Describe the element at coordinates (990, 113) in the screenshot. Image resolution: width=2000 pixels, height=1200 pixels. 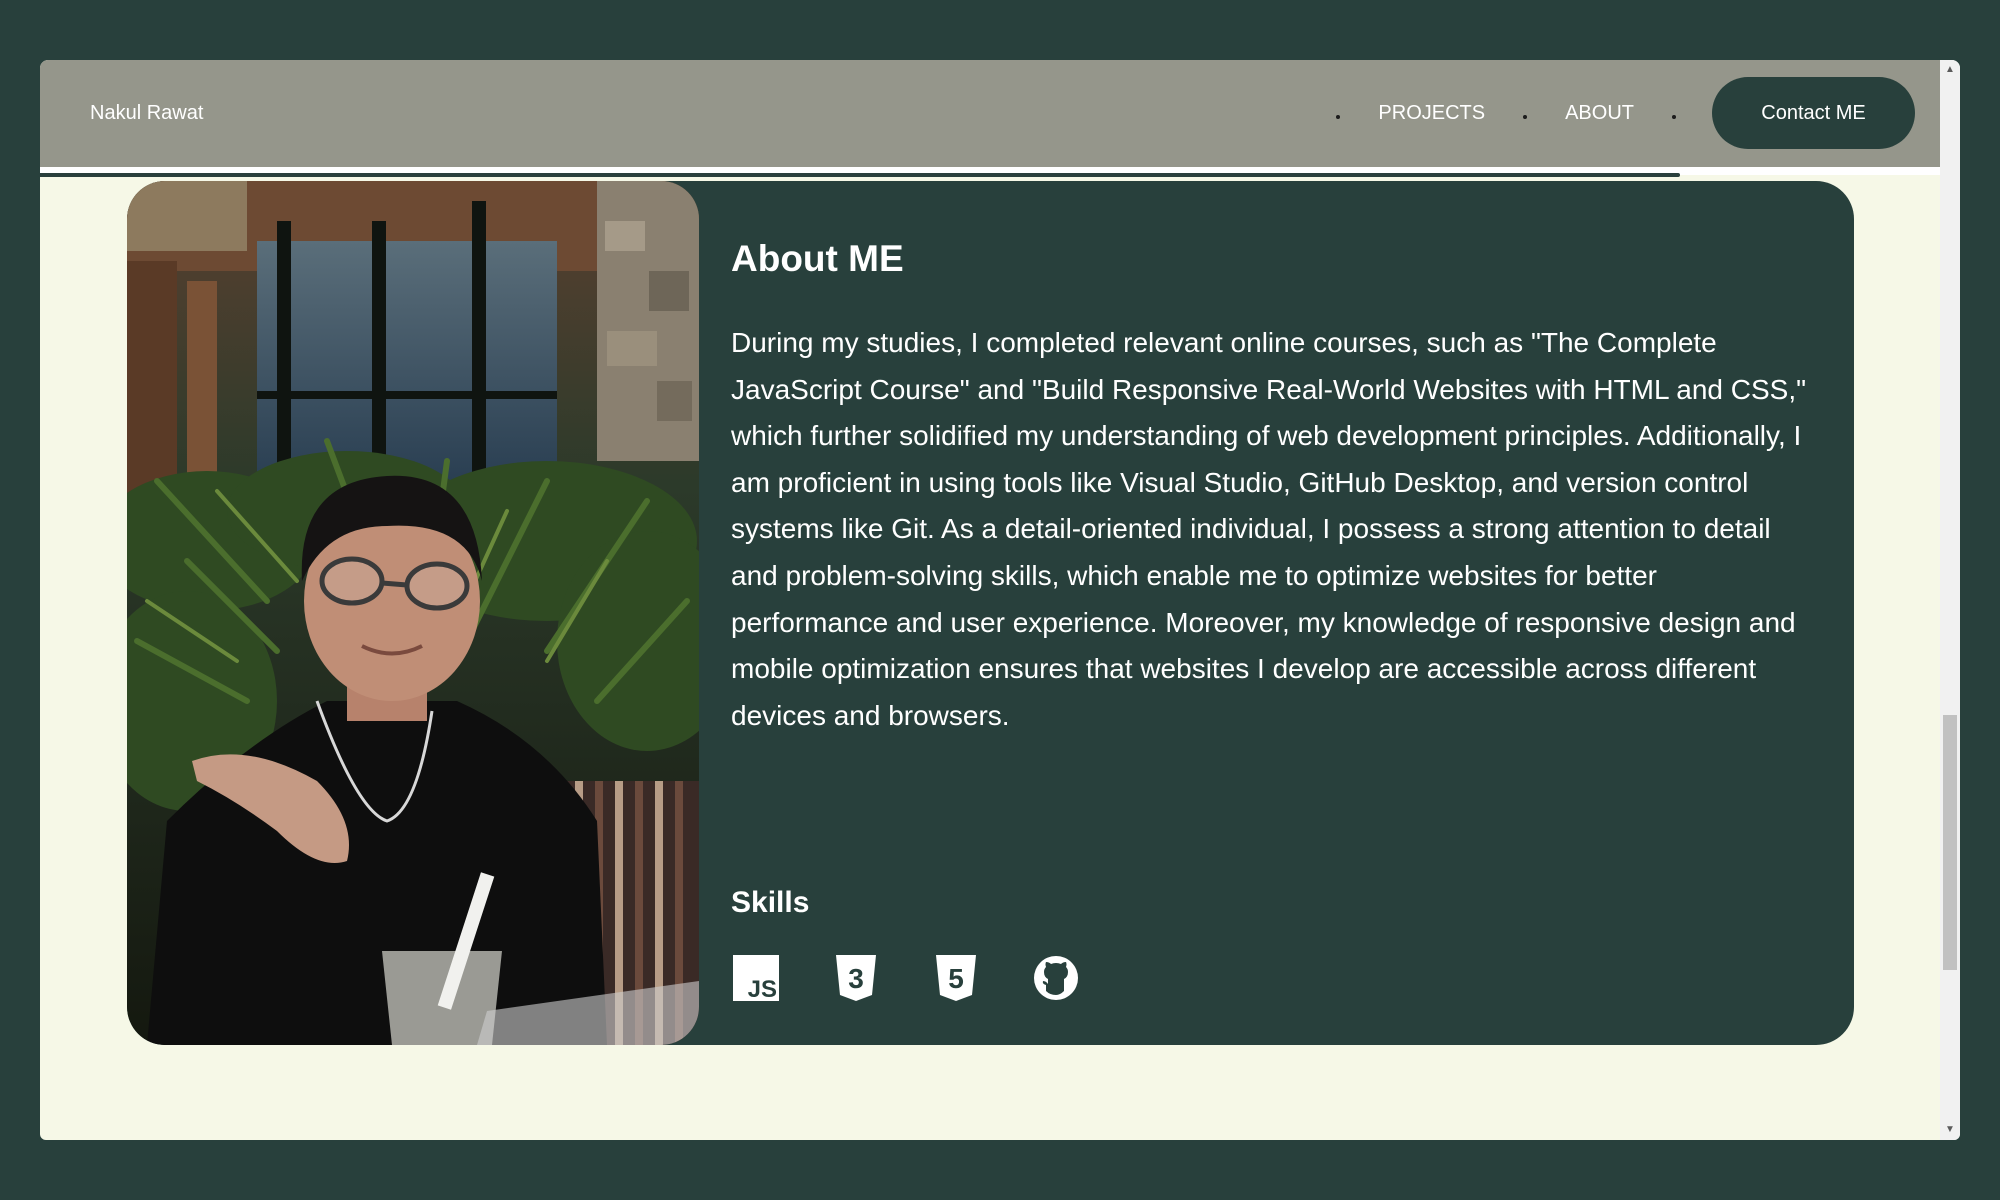
I see `navbar: Nakul Rawat PROJECTS ABOUT Contact ME` at that location.